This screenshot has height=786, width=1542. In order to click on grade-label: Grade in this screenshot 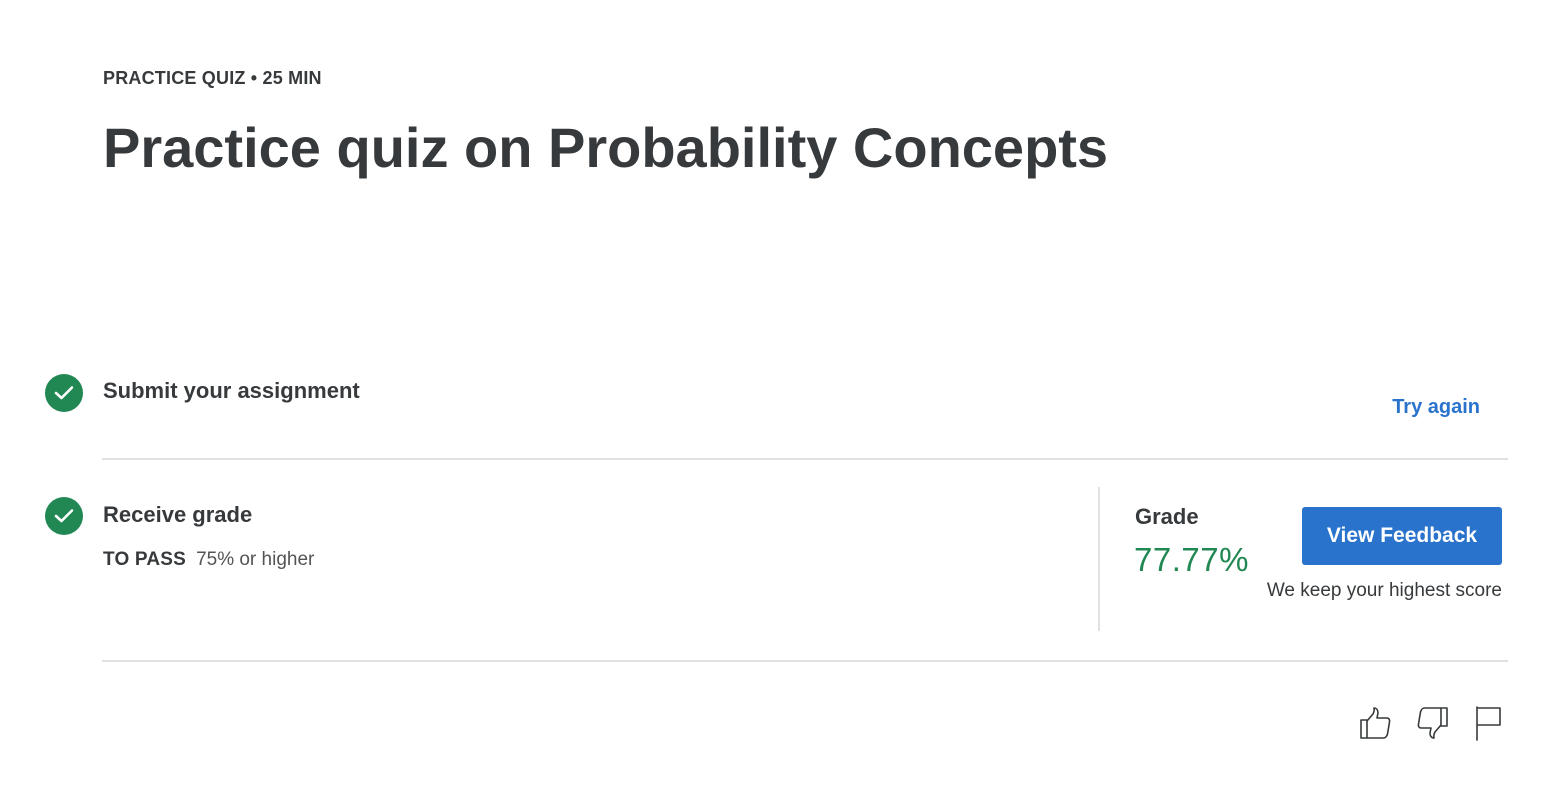, I will do `click(1167, 516)`.